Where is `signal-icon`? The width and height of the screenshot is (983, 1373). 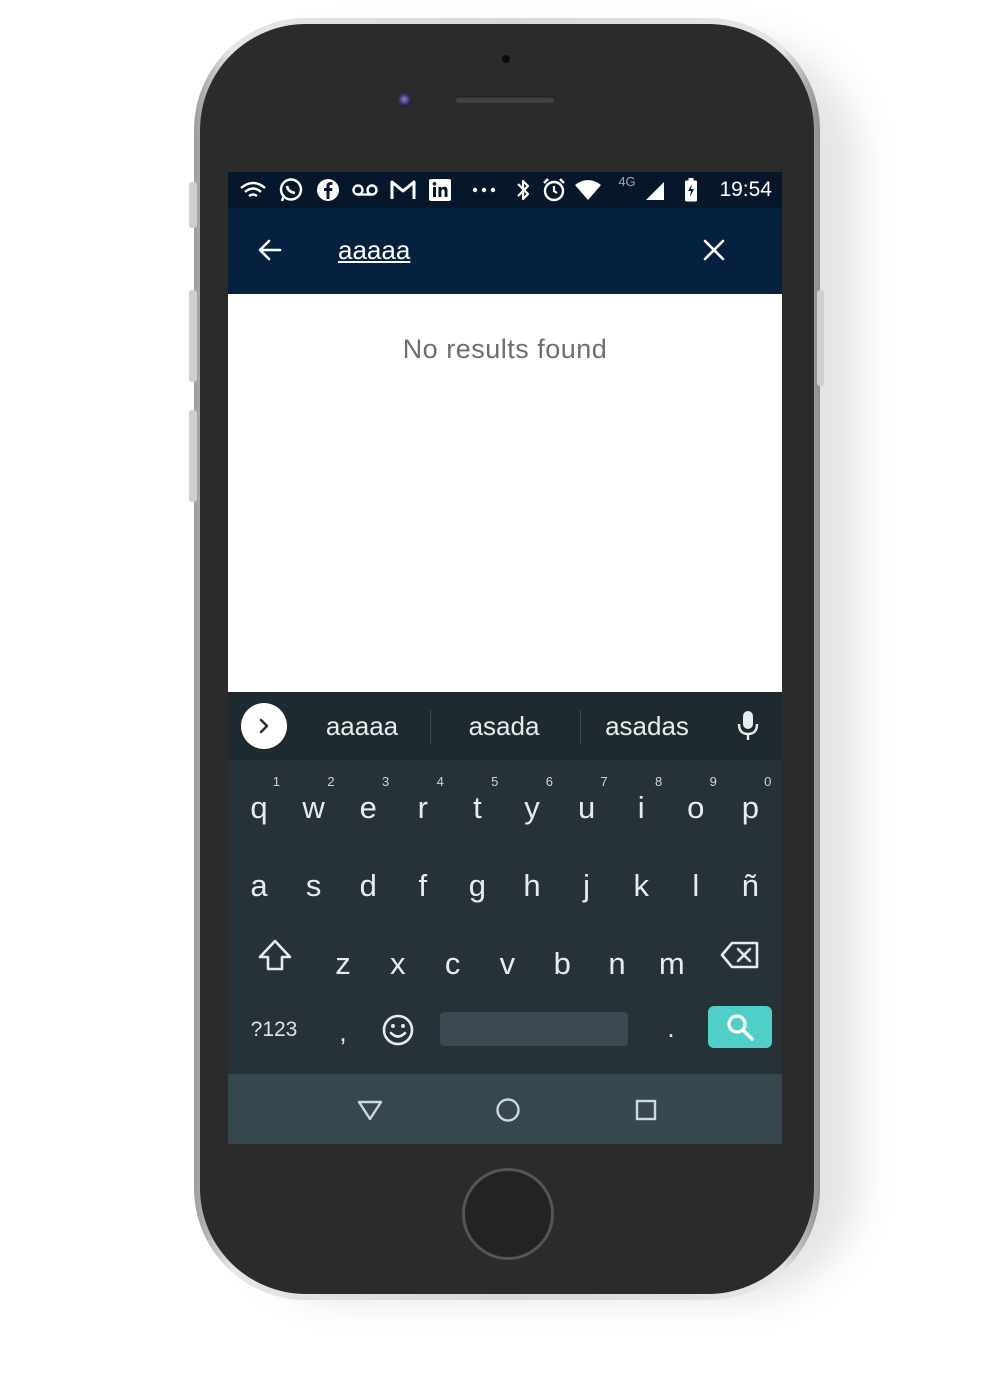 signal-icon is located at coordinates (655, 190).